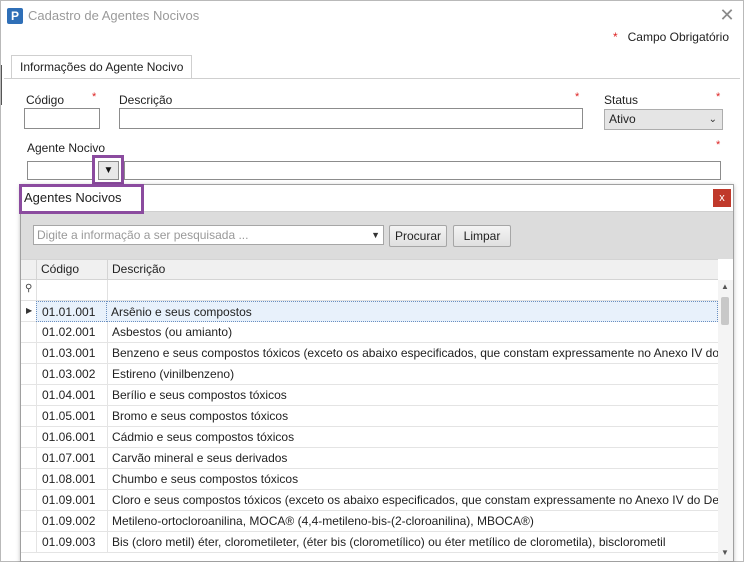 The height and width of the screenshot is (562, 744). Describe the element at coordinates (71, 374) in the screenshot. I see `cell-codigo: 01.03.002` at that location.